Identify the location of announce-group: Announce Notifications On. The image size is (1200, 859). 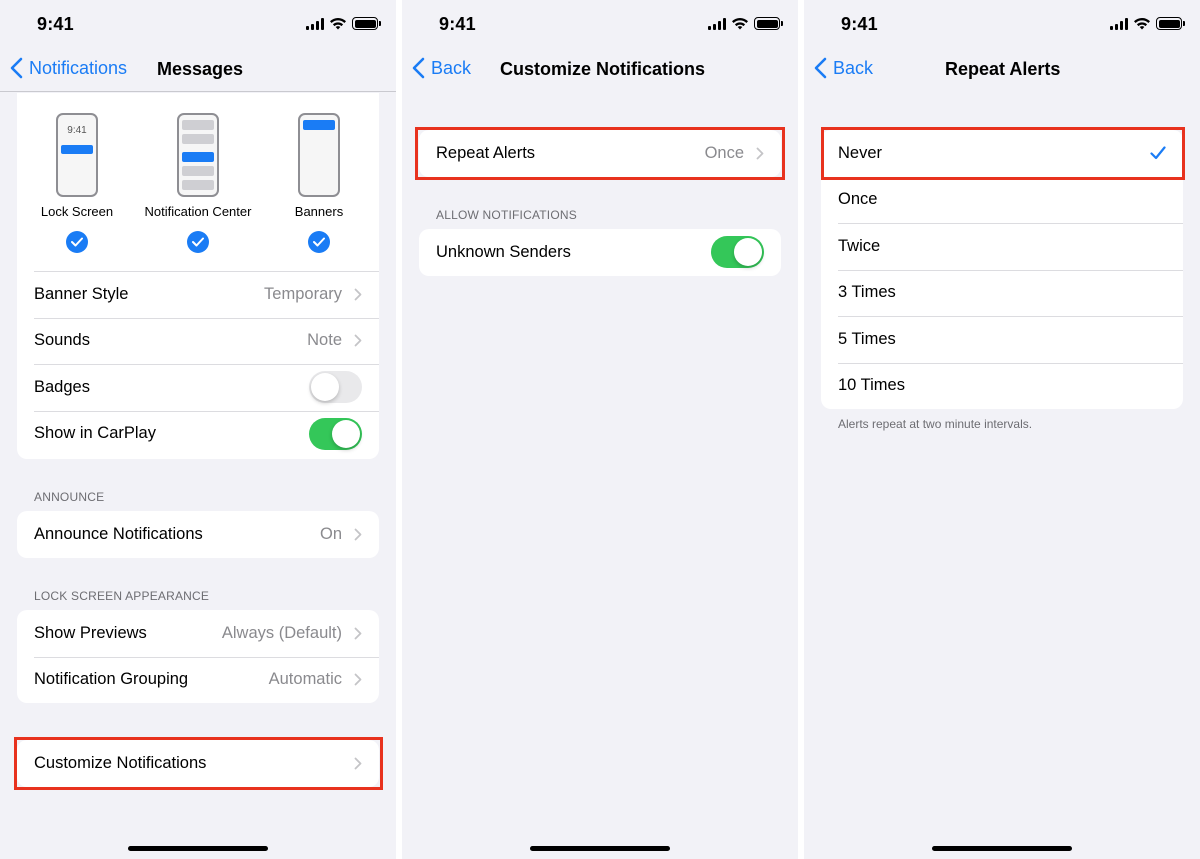
(198, 534).